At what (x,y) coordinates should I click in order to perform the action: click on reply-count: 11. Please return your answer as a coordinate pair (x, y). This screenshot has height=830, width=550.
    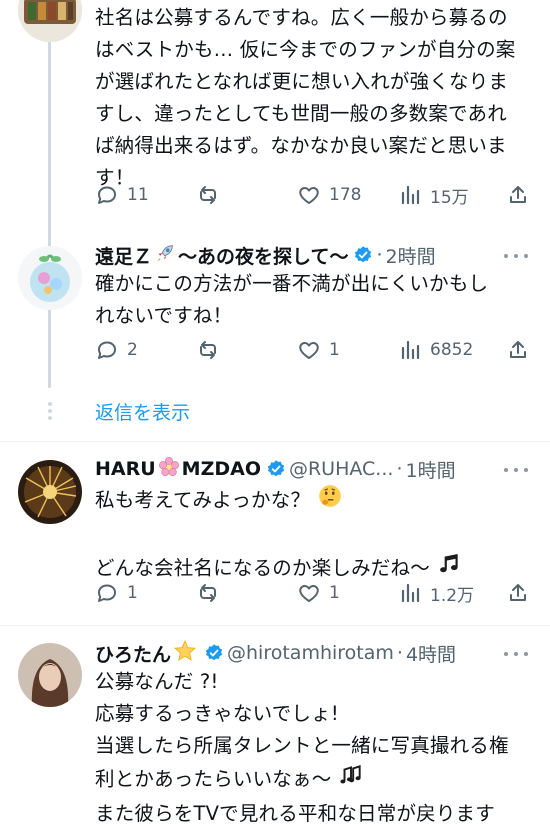
    Looking at the image, I should click on (138, 195).